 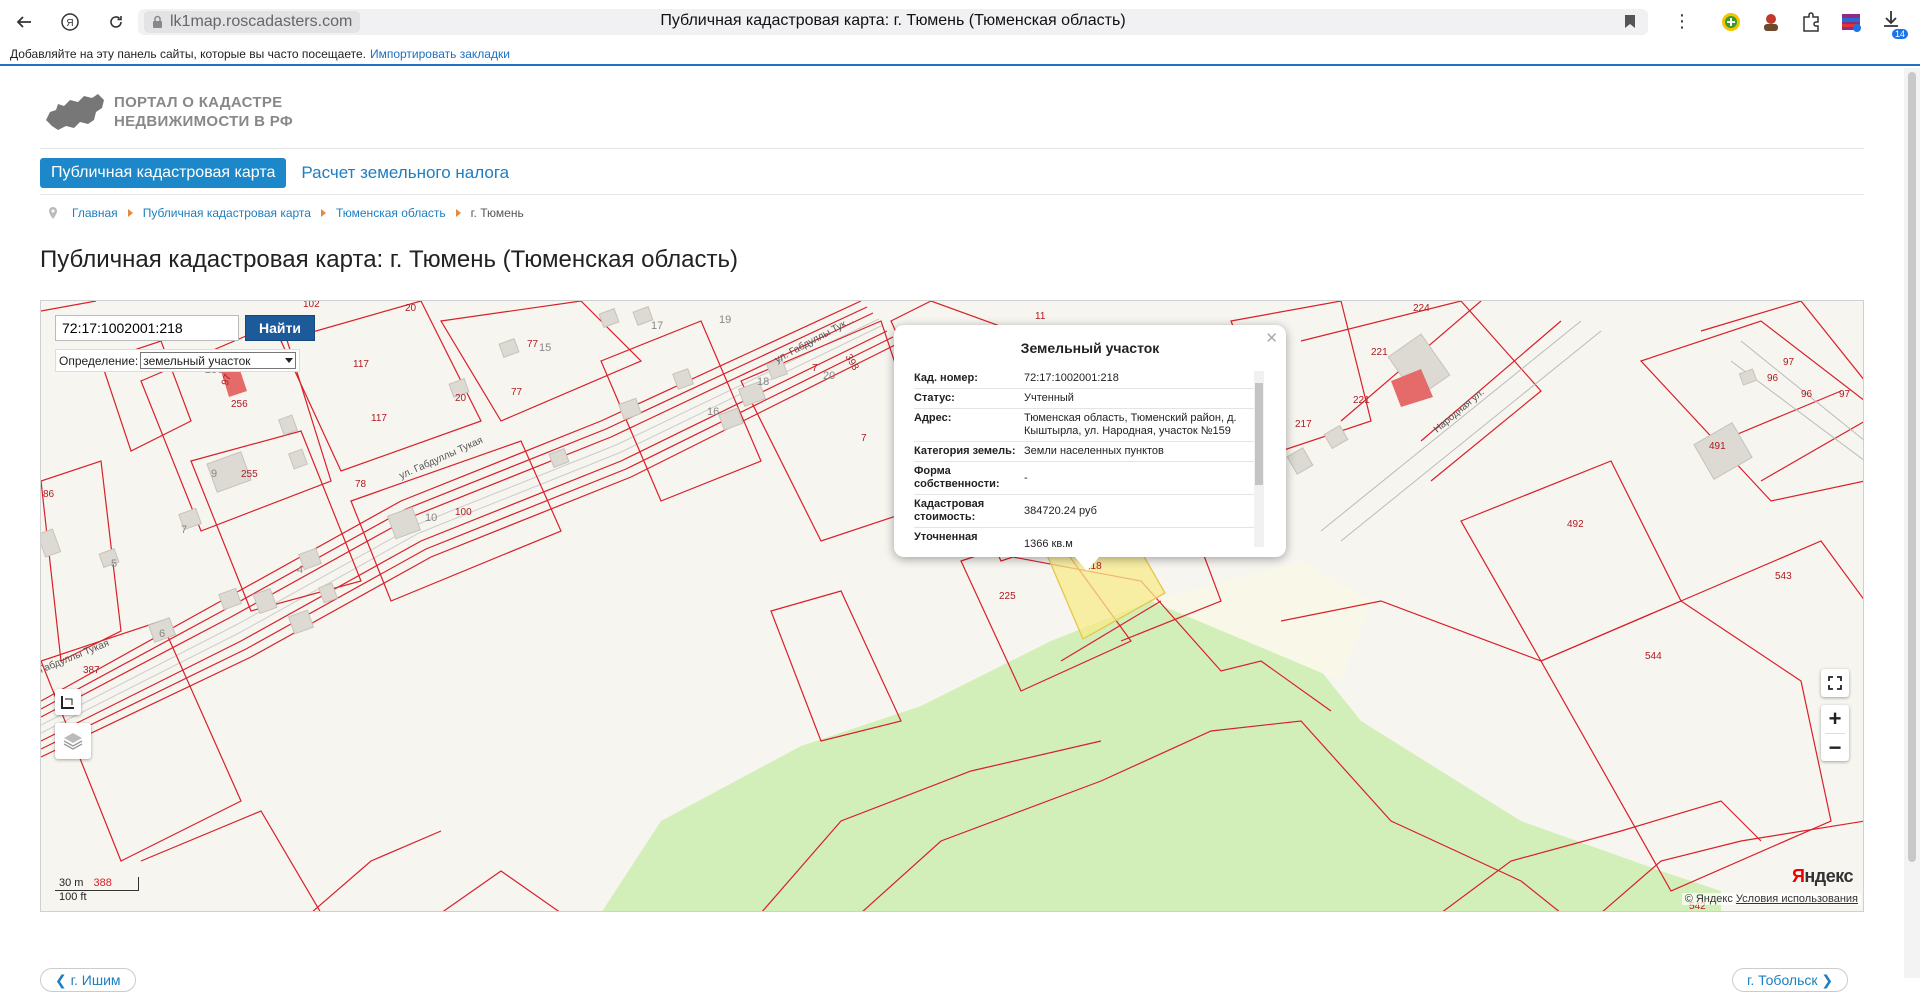 I want to click on layers-icon, so click(x=73, y=741).